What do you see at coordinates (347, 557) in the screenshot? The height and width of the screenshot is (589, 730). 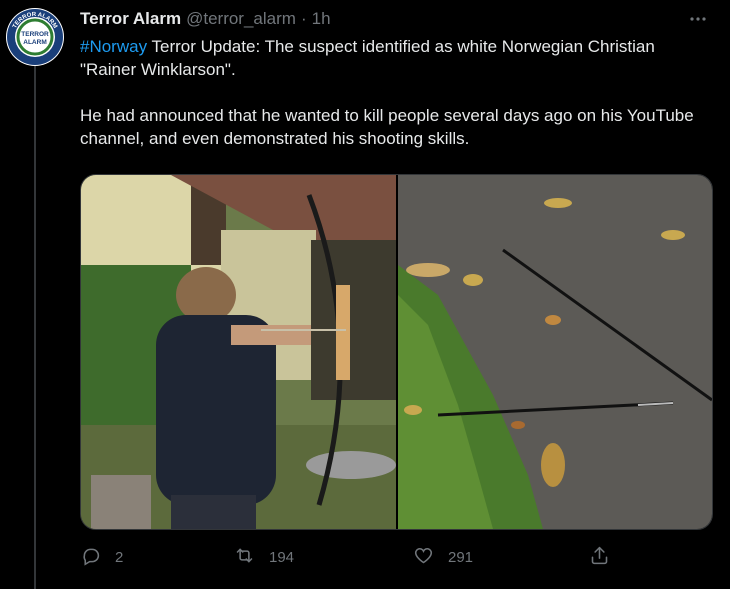 I see `tweet-actions: 2 194 291` at bounding box center [347, 557].